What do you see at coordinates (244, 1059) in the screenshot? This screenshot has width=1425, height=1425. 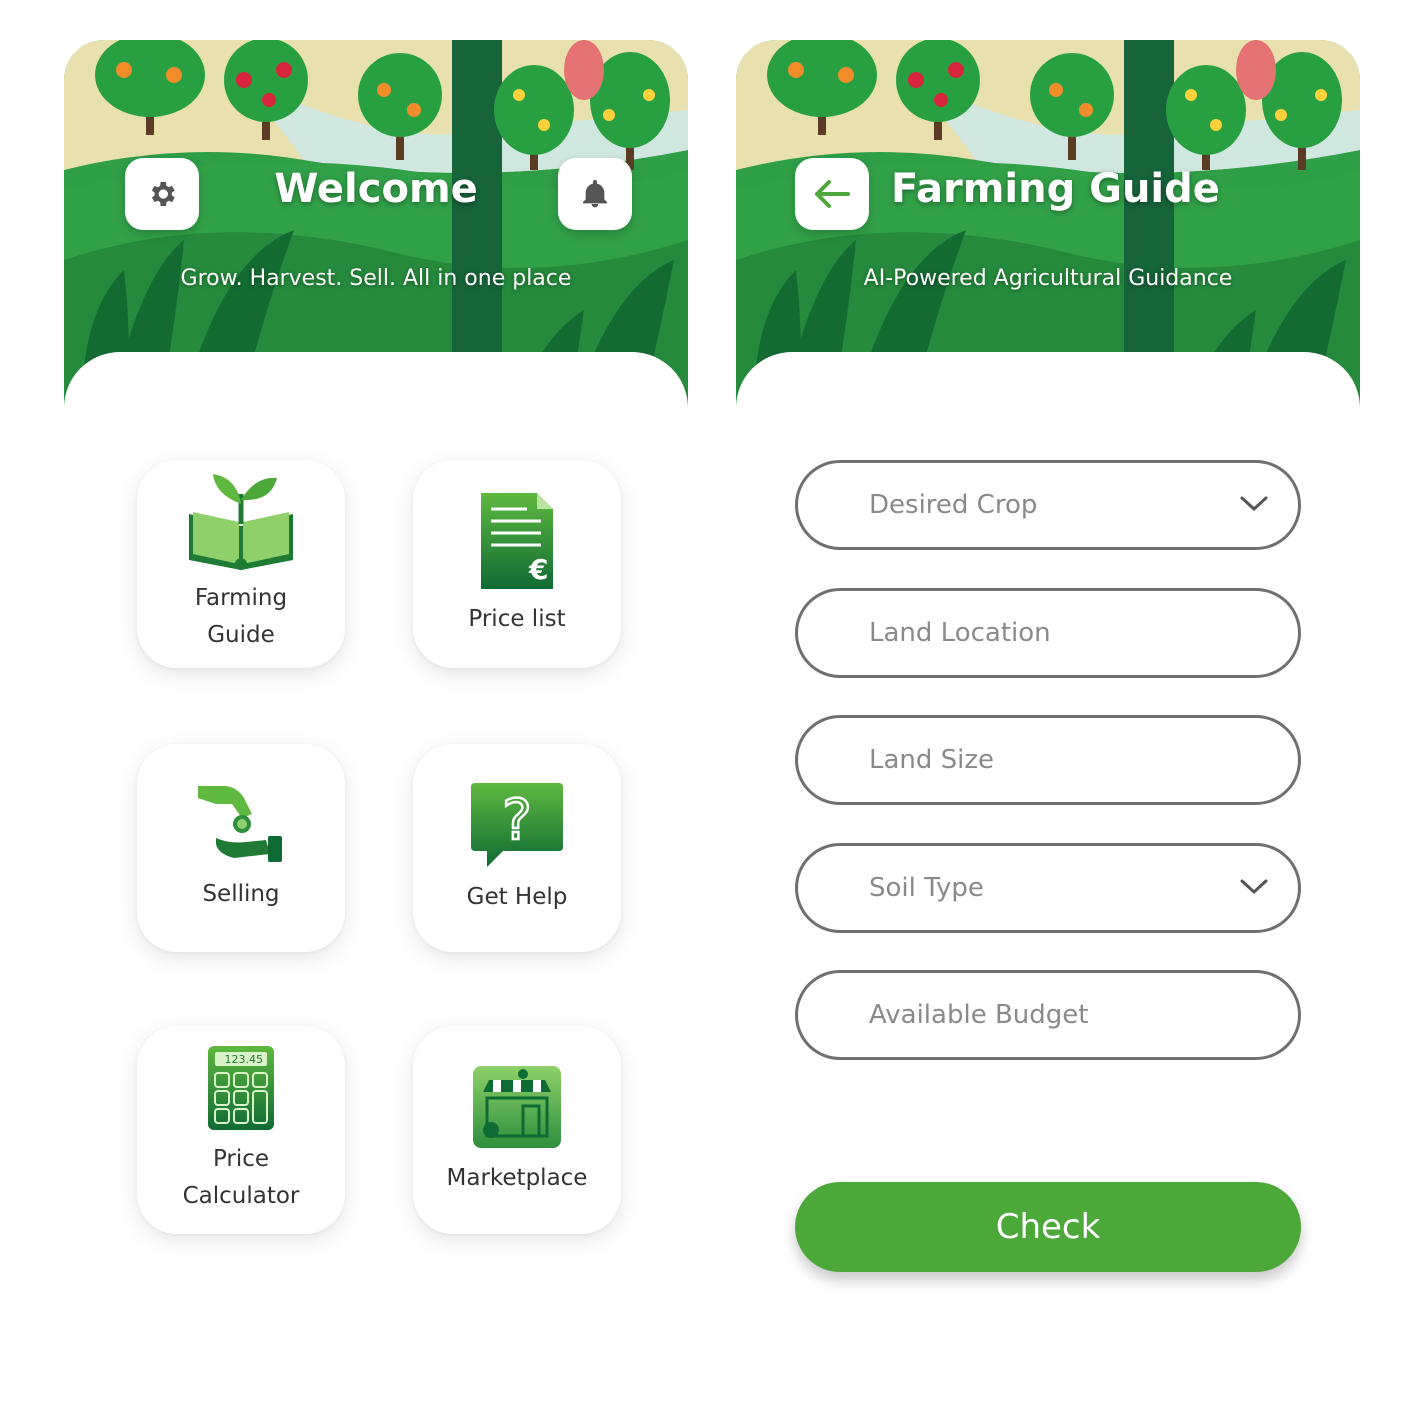 I see `calculator-display: 123.45` at bounding box center [244, 1059].